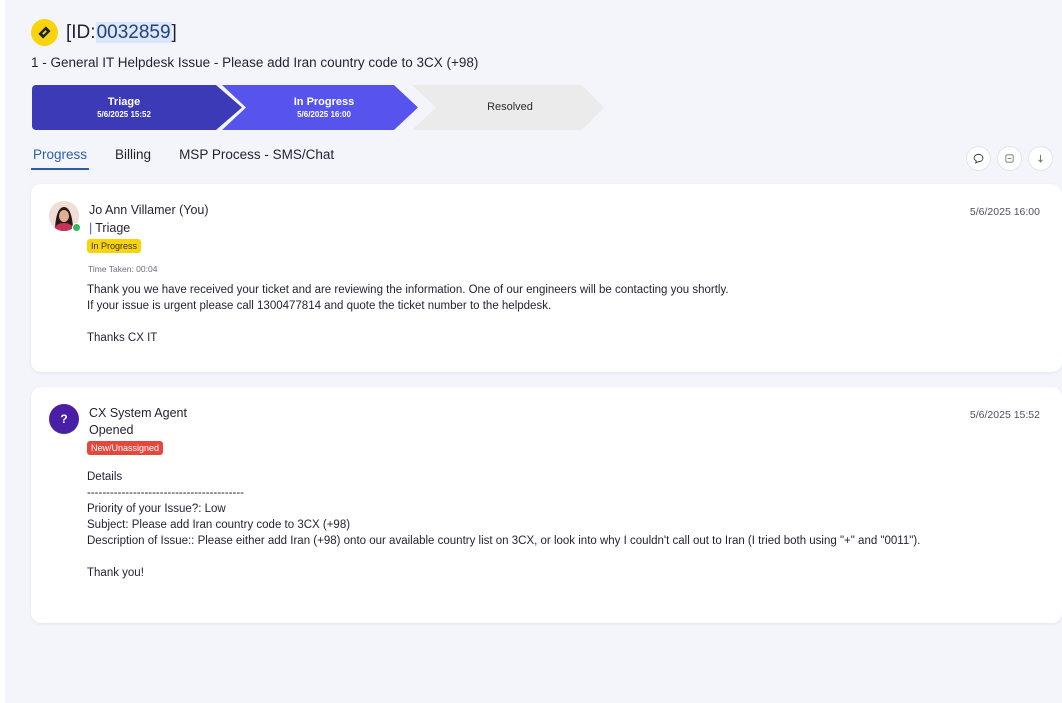 This screenshot has height=703, width=1062. I want to click on time-taken: Time Taken: 00:04, so click(123, 269).